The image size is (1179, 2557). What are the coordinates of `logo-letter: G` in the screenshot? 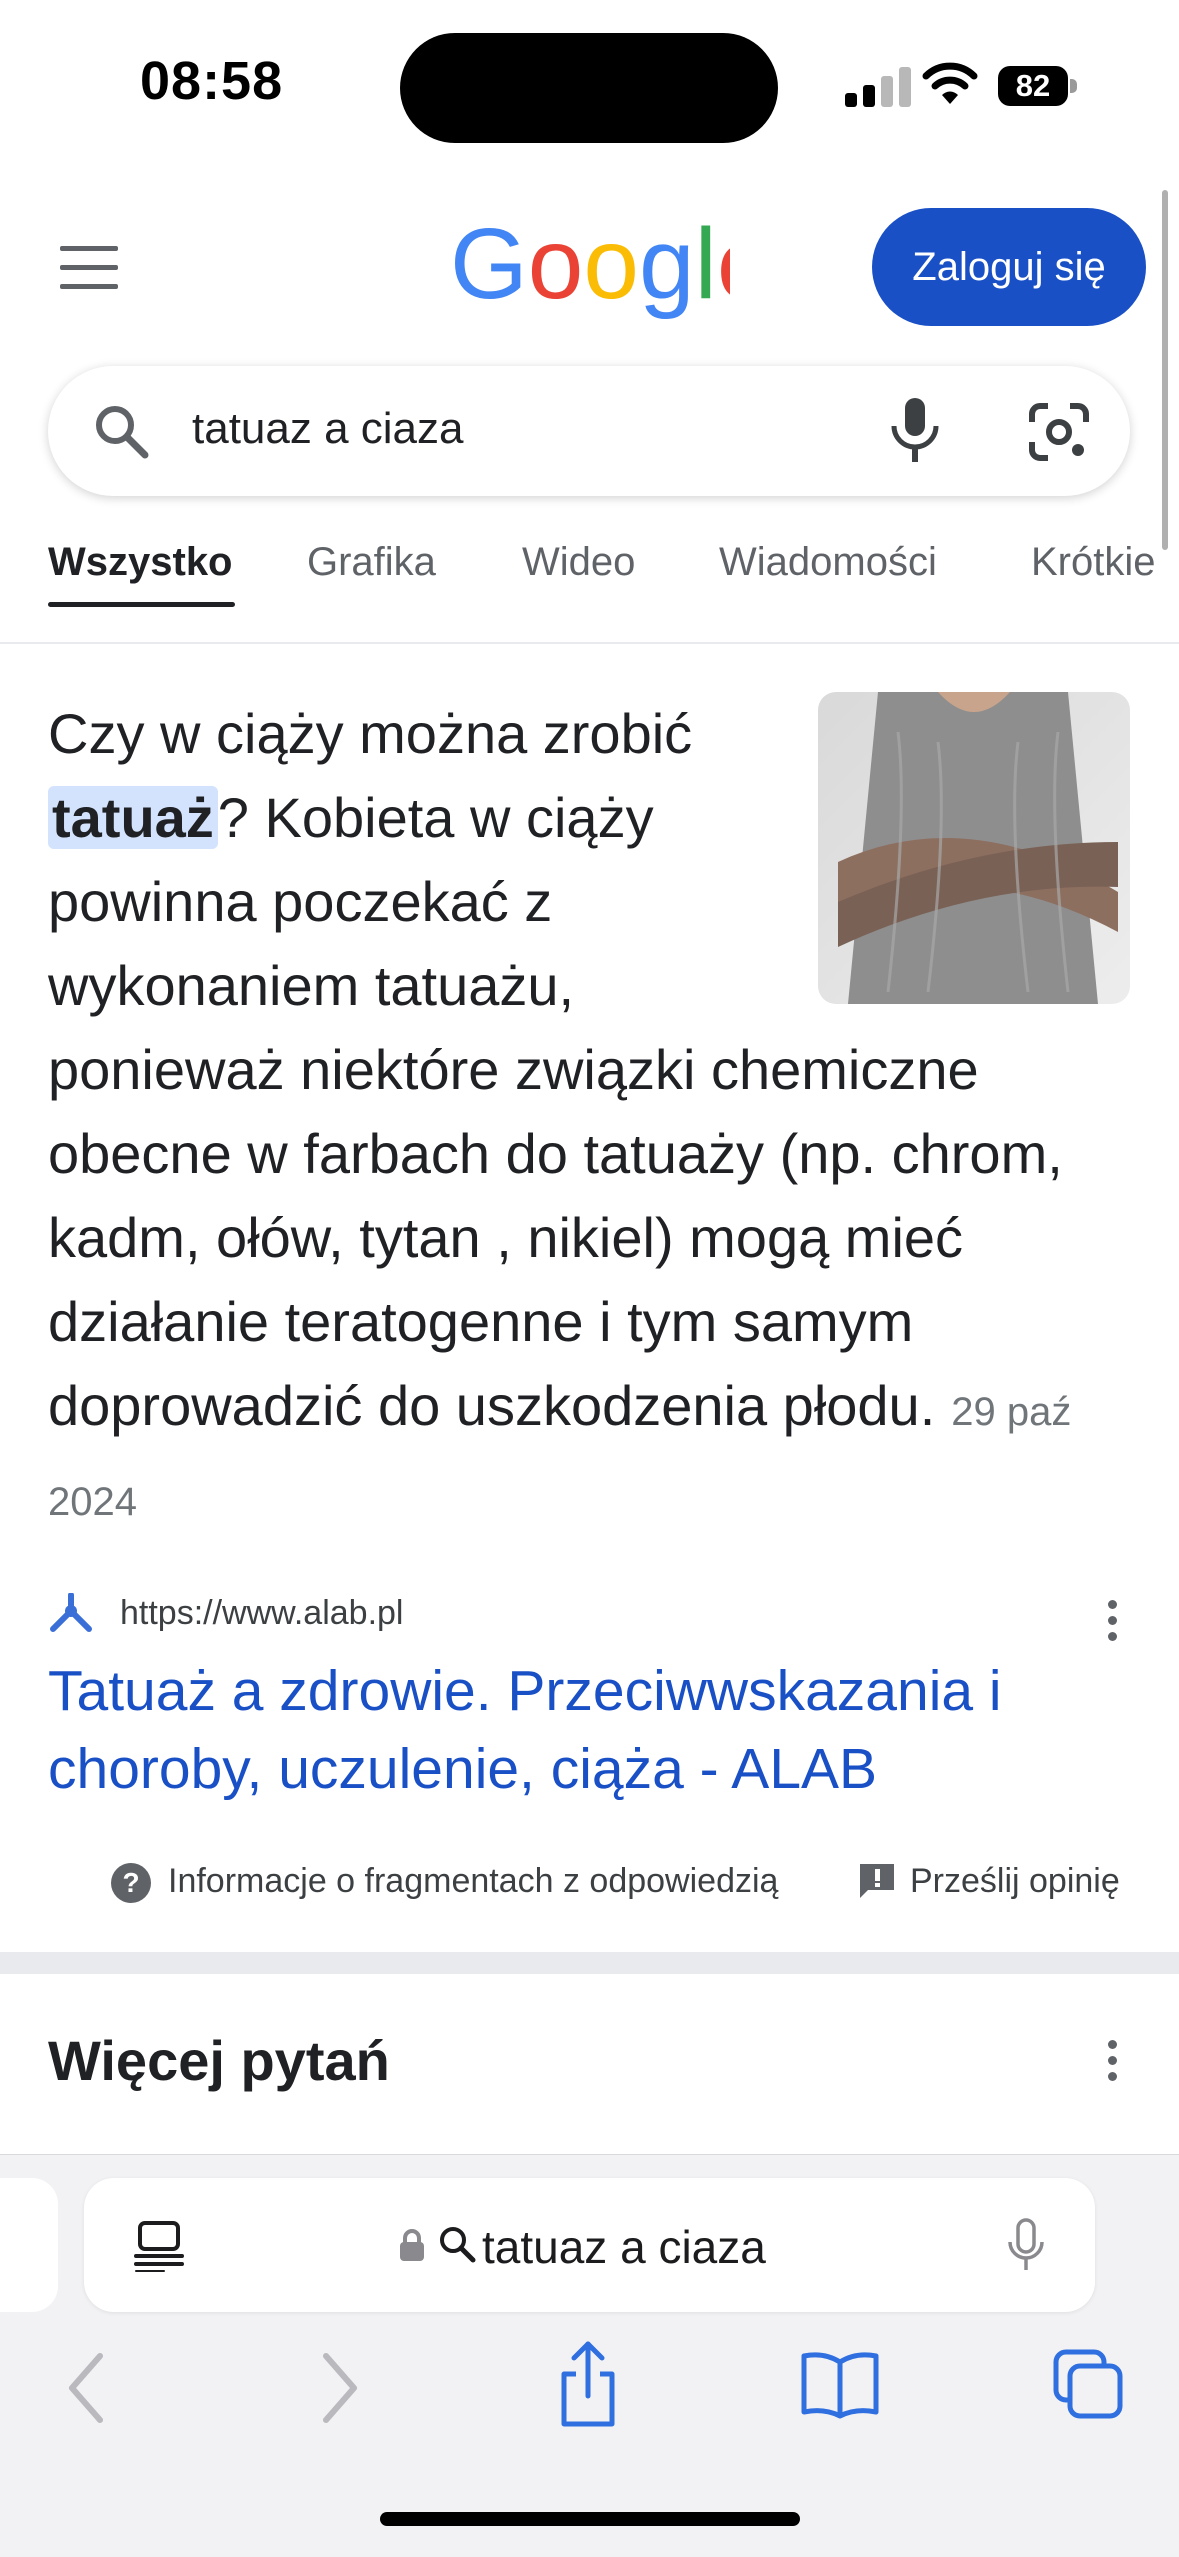 It's located at (489, 265).